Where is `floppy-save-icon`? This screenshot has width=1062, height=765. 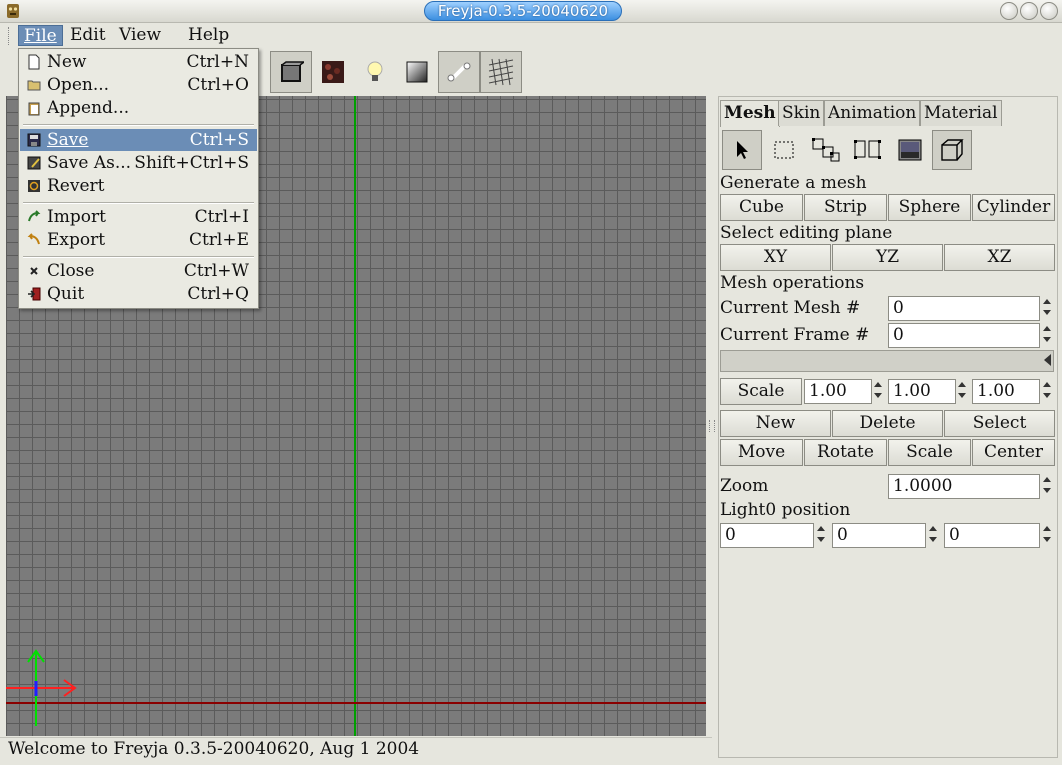 floppy-save-icon is located at coordinates (34, 140).